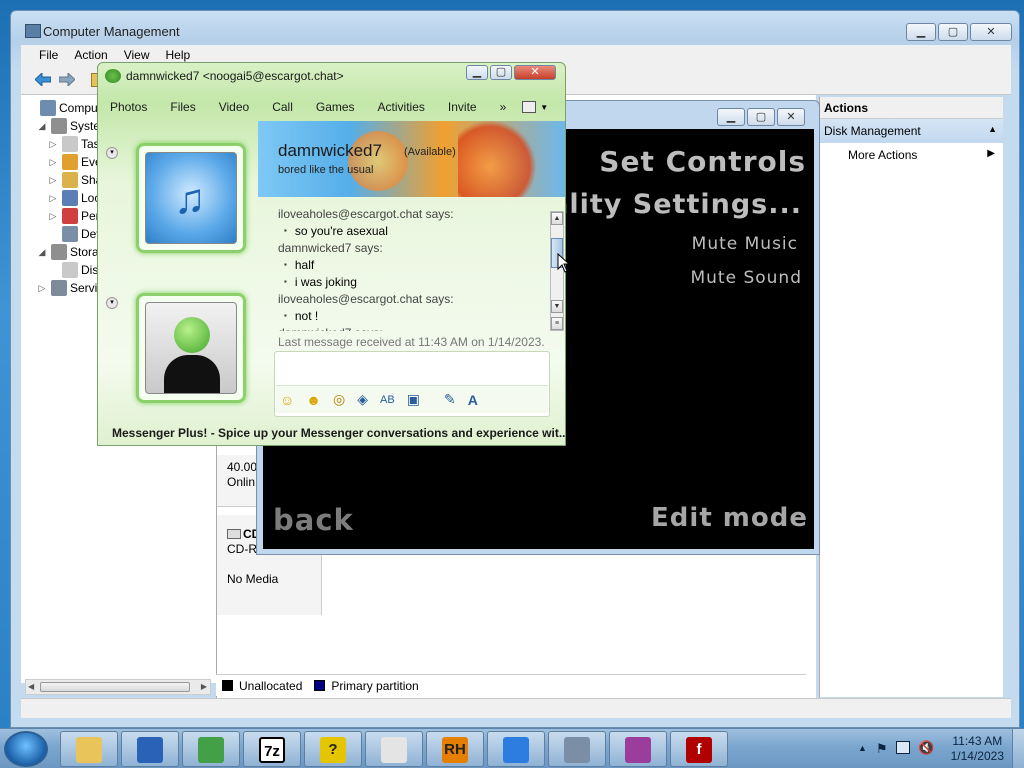 The image size is (1024, 768). What do you see at coordinates (953, 32) in the screenshot?
I see `maximize-button: ▢` at bounding box center [953, 32].